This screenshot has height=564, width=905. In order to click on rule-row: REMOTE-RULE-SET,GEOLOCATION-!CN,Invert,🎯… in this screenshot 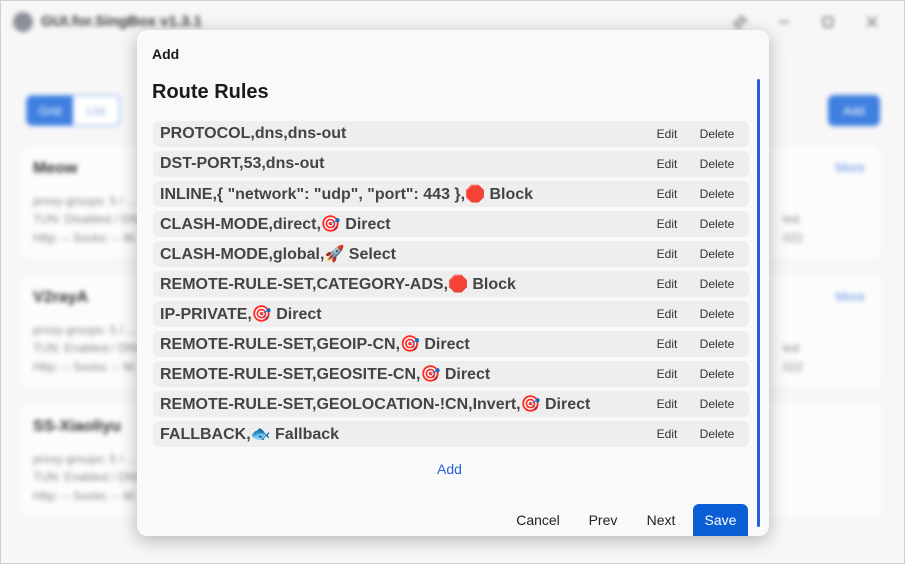, I will do `click(451, 404)`.